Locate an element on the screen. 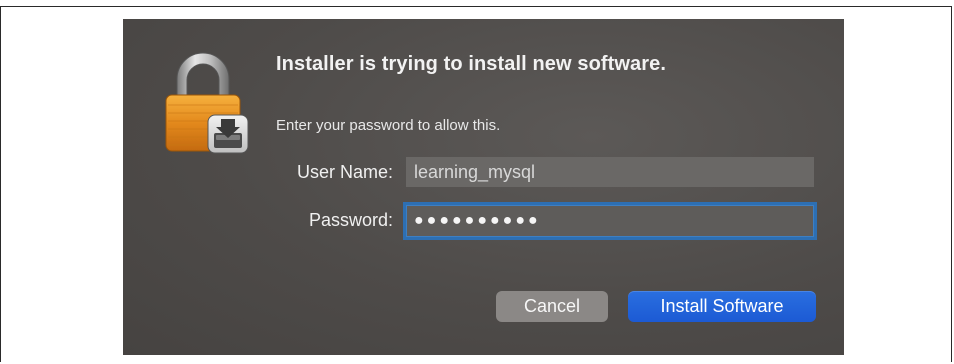 The height and width of the screenshot is (364, 954). install-software-button: Install Software is located at coordinates (722, 306).